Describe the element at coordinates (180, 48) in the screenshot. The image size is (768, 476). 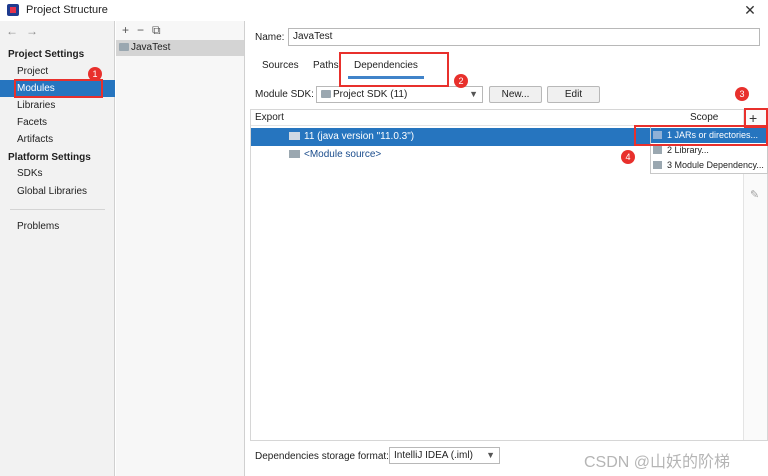
I see `module-item-javatest: JavaTest` at that location.